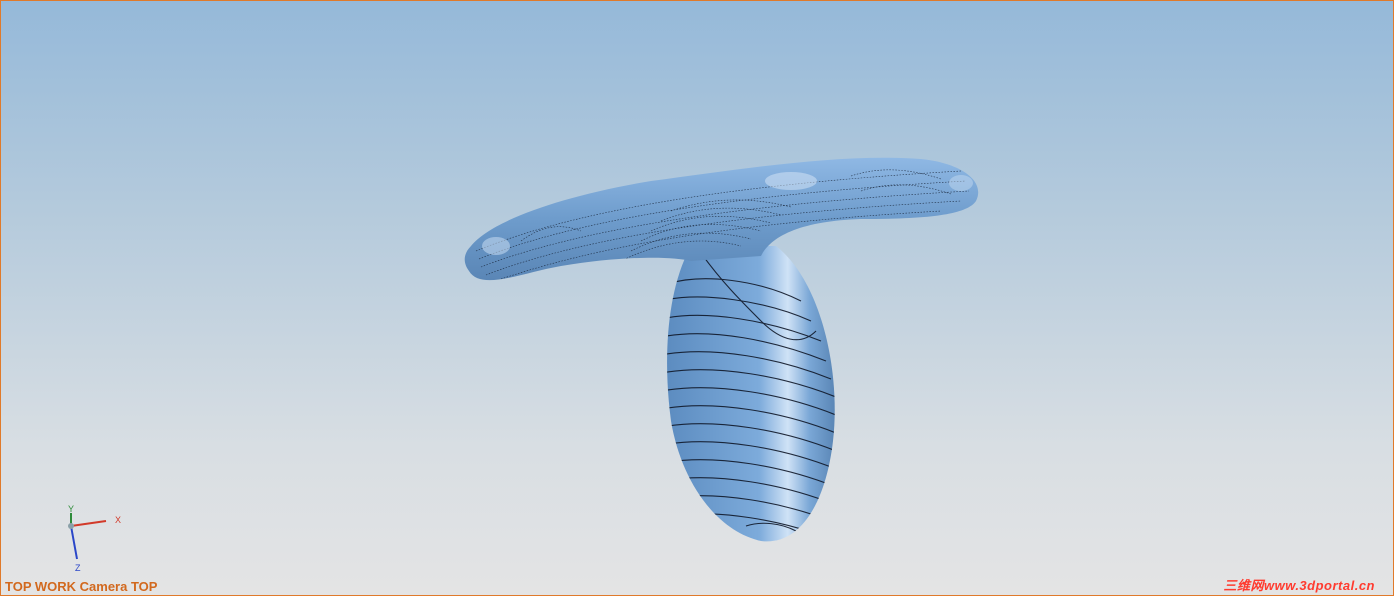 The image size is (1394, 596). Describe the element at coordinates (71, 509) in the screenshot. I see `triad-y-label: Y` at that location.